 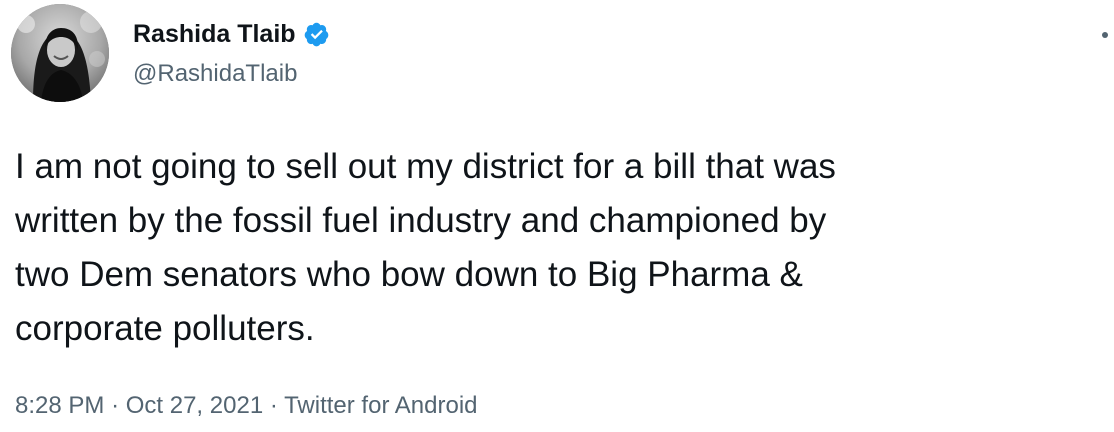 What do you see at coordinates (316, 34) in the screenshot?
I see `verified-badge-icon` at bounding box center [316, 34].